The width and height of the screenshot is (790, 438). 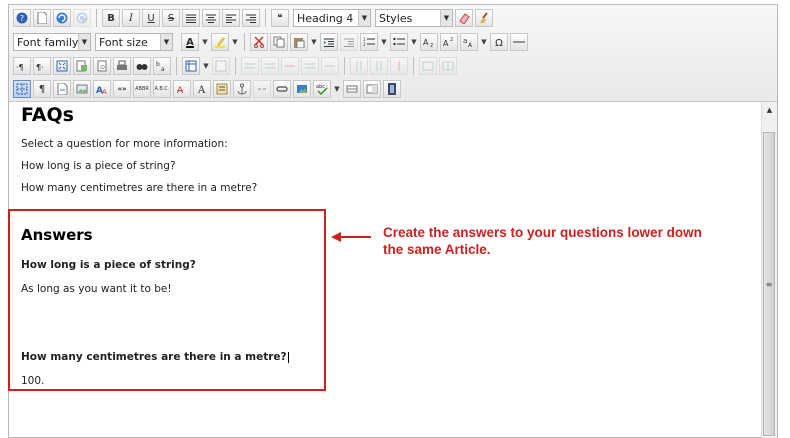 I want to click on cleanup-brush-icon, so click(x=484, y=18).